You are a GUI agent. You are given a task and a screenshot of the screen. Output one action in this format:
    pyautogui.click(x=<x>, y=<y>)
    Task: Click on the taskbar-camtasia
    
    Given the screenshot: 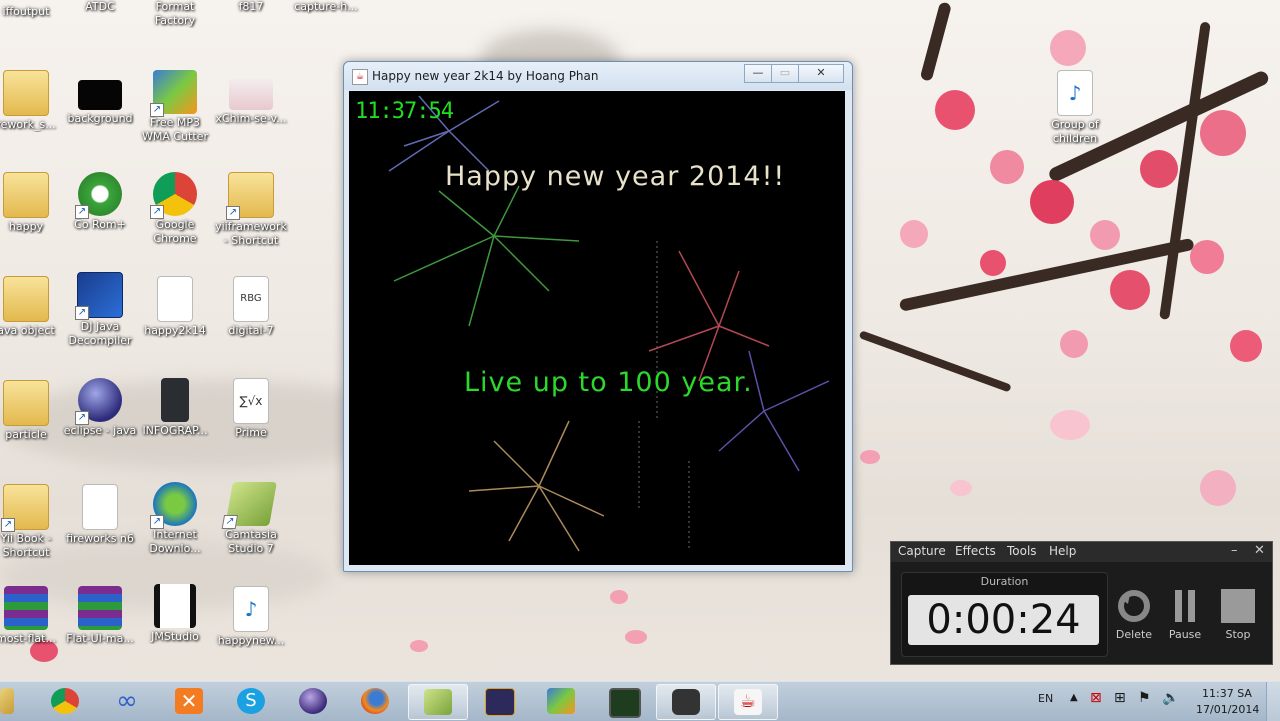 What is the action you would take?
    pyautogui.click(x=438, y=702)
    